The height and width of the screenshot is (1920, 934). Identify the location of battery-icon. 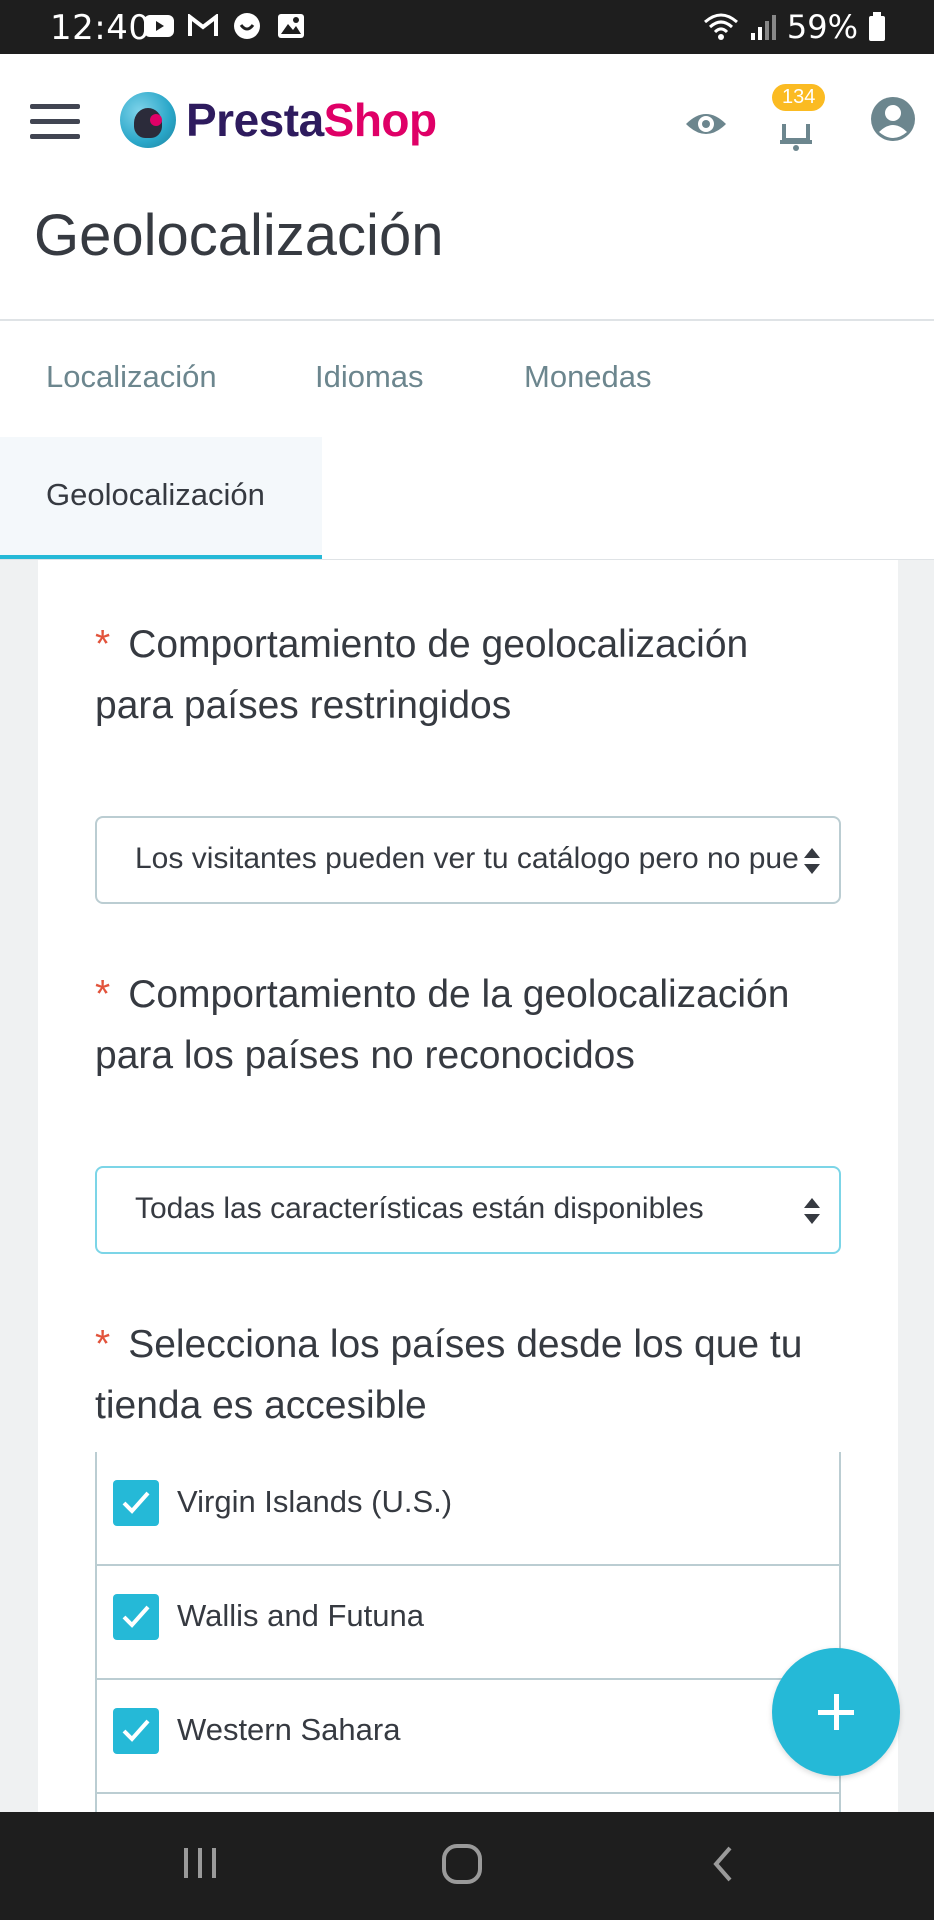
(877, 26).